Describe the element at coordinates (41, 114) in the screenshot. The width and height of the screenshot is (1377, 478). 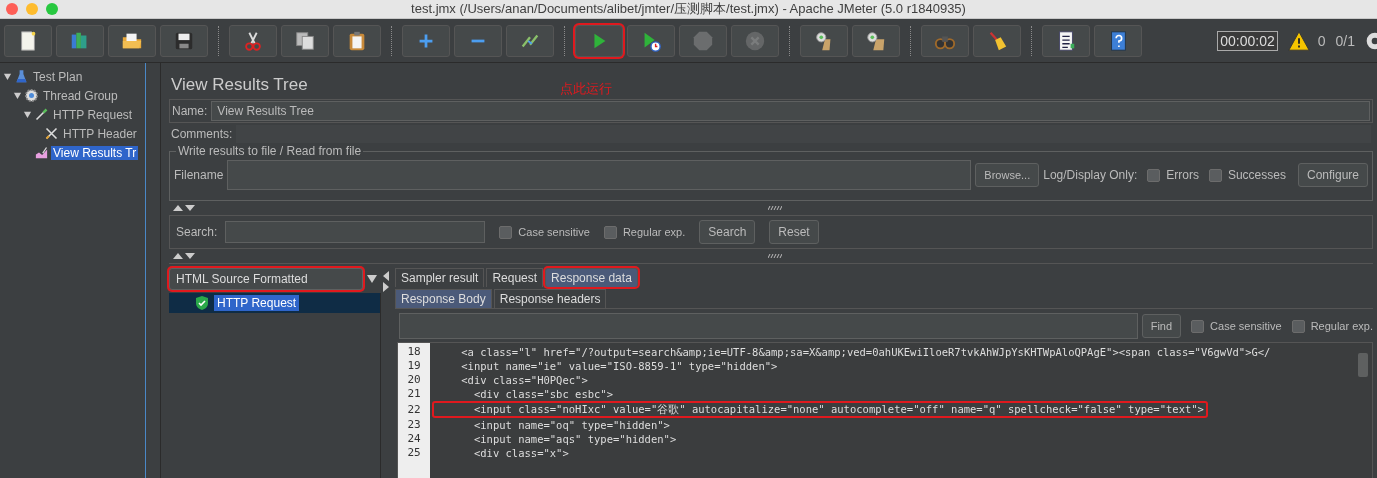
I see `pipette-icon` at that location.